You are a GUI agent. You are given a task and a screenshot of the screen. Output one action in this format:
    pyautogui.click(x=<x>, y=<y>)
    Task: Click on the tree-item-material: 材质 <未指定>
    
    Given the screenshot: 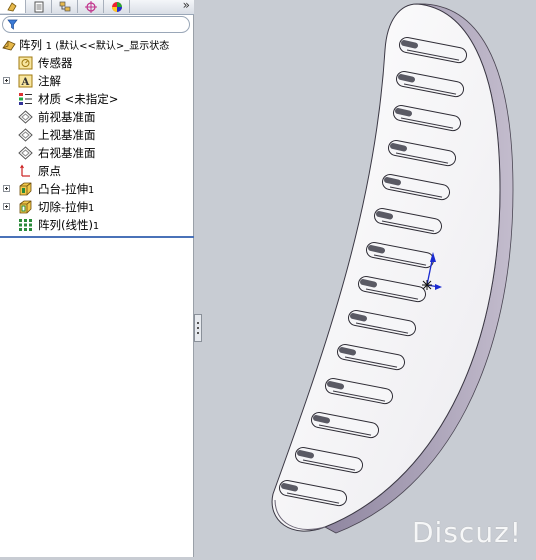 What is the action you would take?
    pyautogui.click(x=97, y=99)
    